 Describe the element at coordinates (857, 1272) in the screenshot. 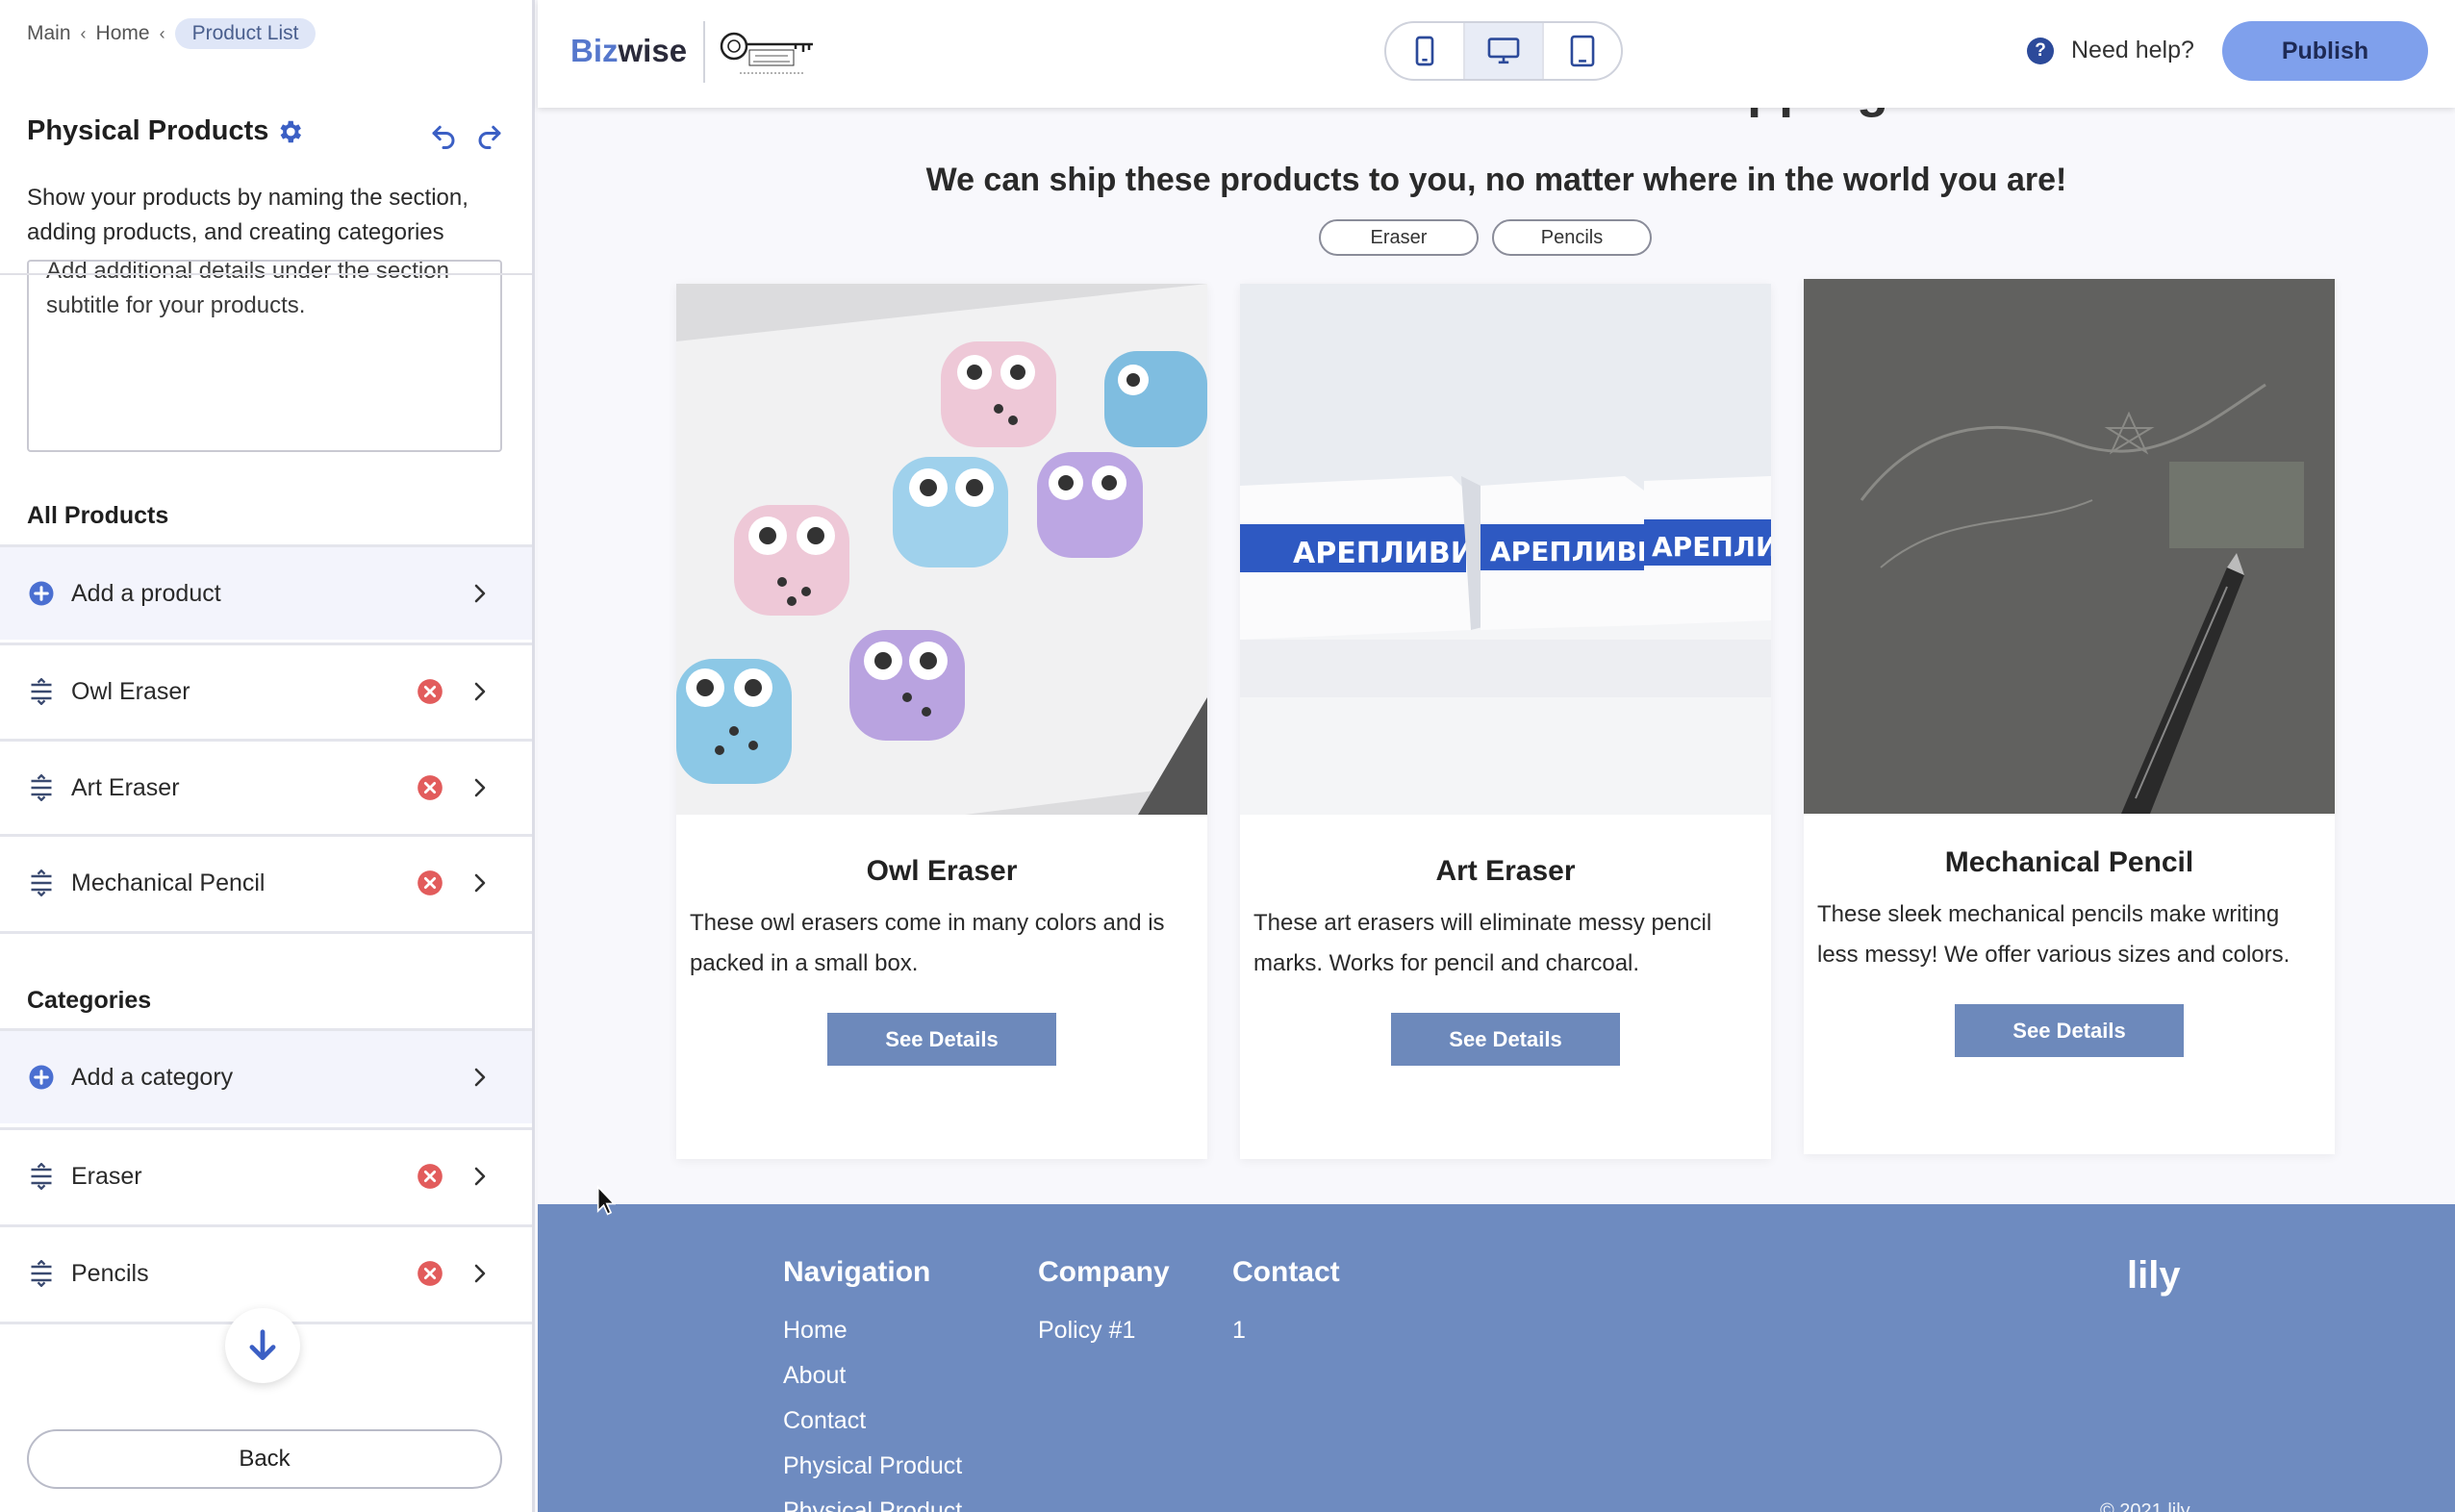

I see `footer-heading: Navigation` at that location.